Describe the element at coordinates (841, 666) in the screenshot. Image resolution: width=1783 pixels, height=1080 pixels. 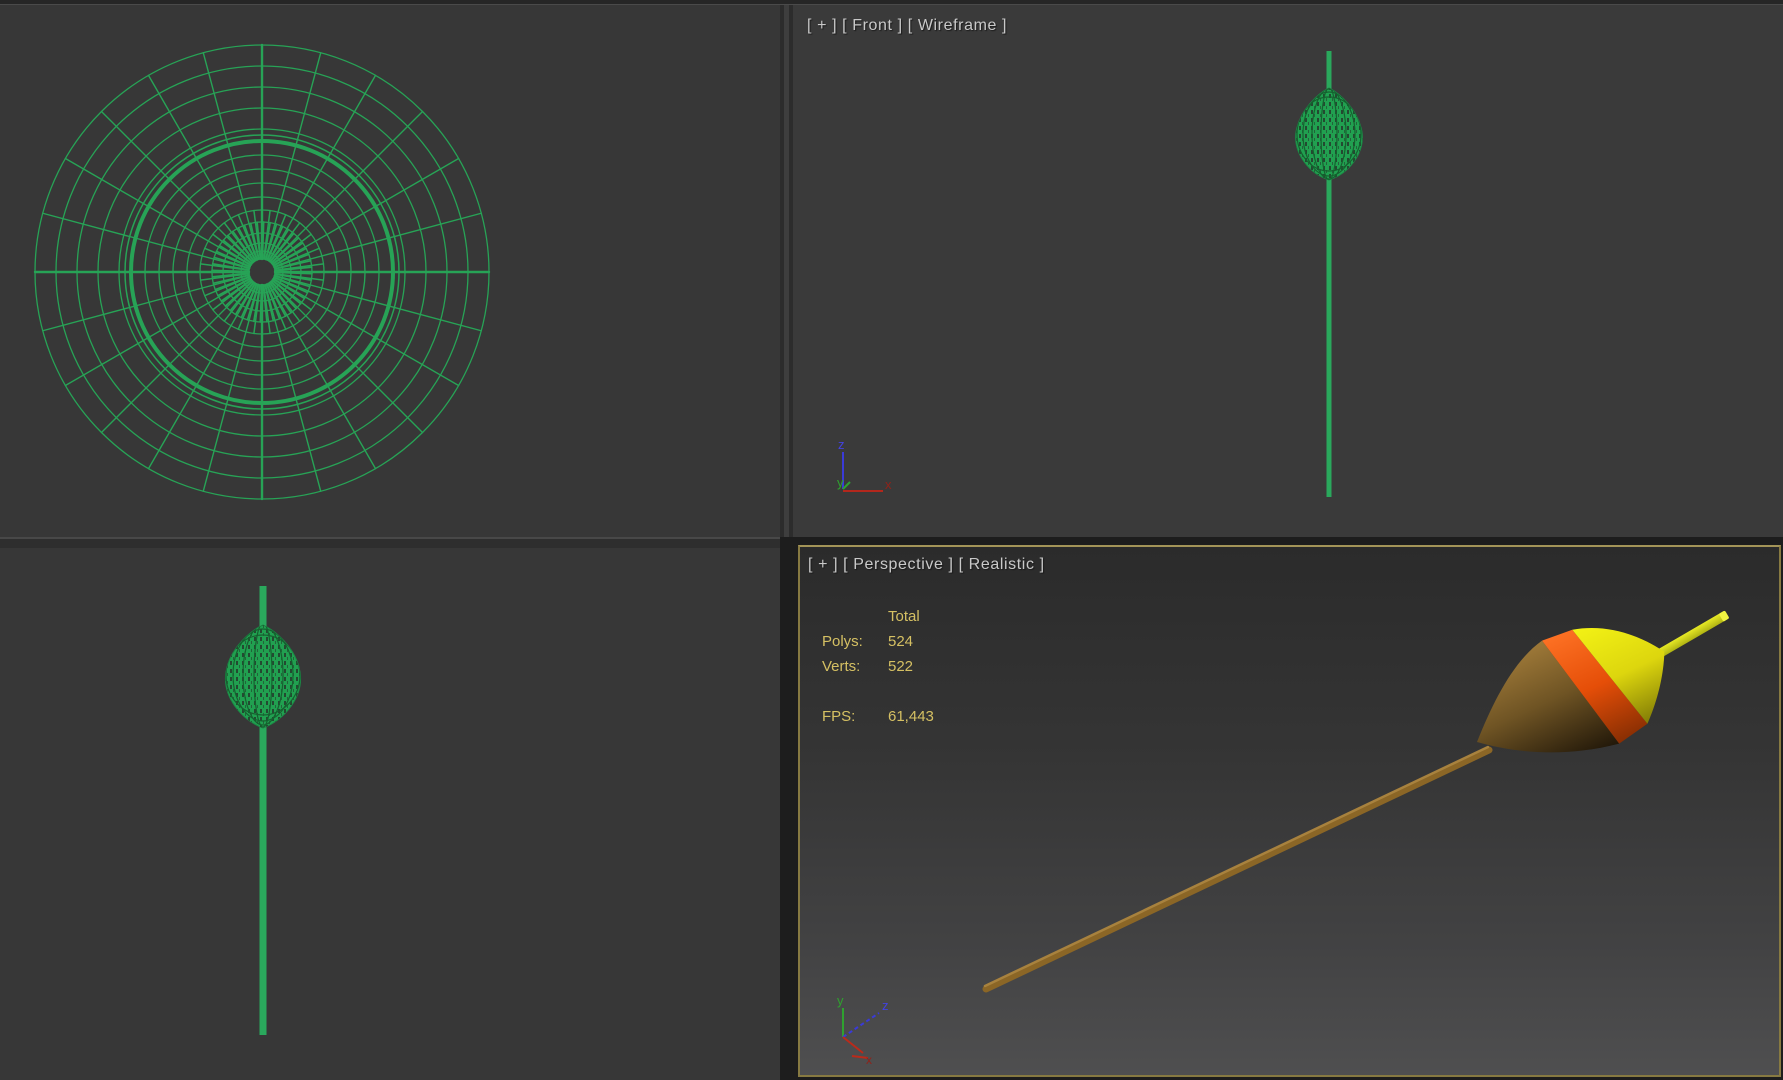
I see `verts-label: Verts:` at that location.